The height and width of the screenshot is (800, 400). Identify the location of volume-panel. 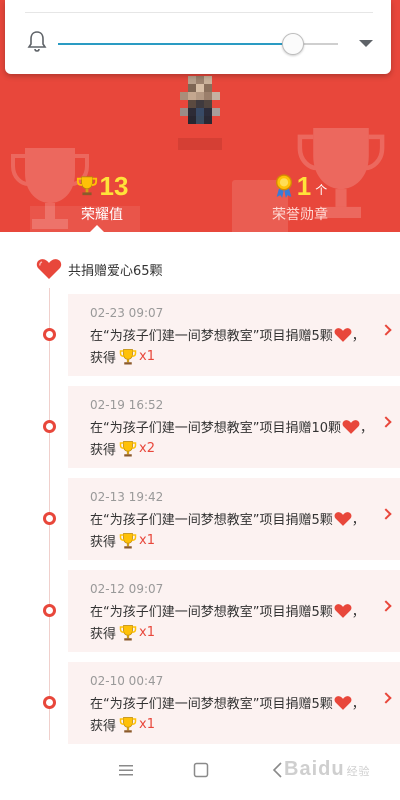
(198, 37).